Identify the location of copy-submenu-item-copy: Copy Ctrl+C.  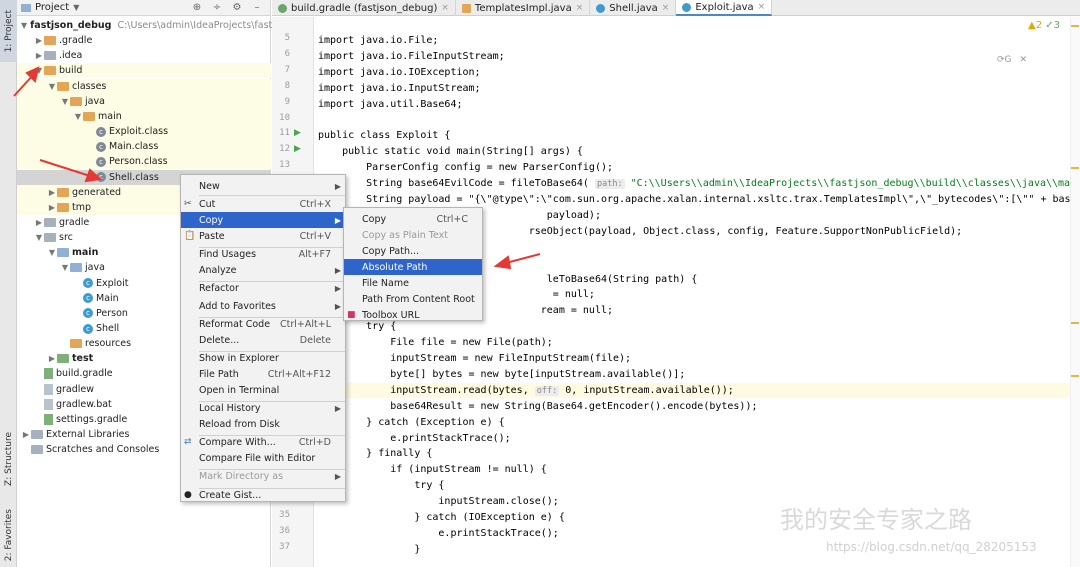
(413, 219).